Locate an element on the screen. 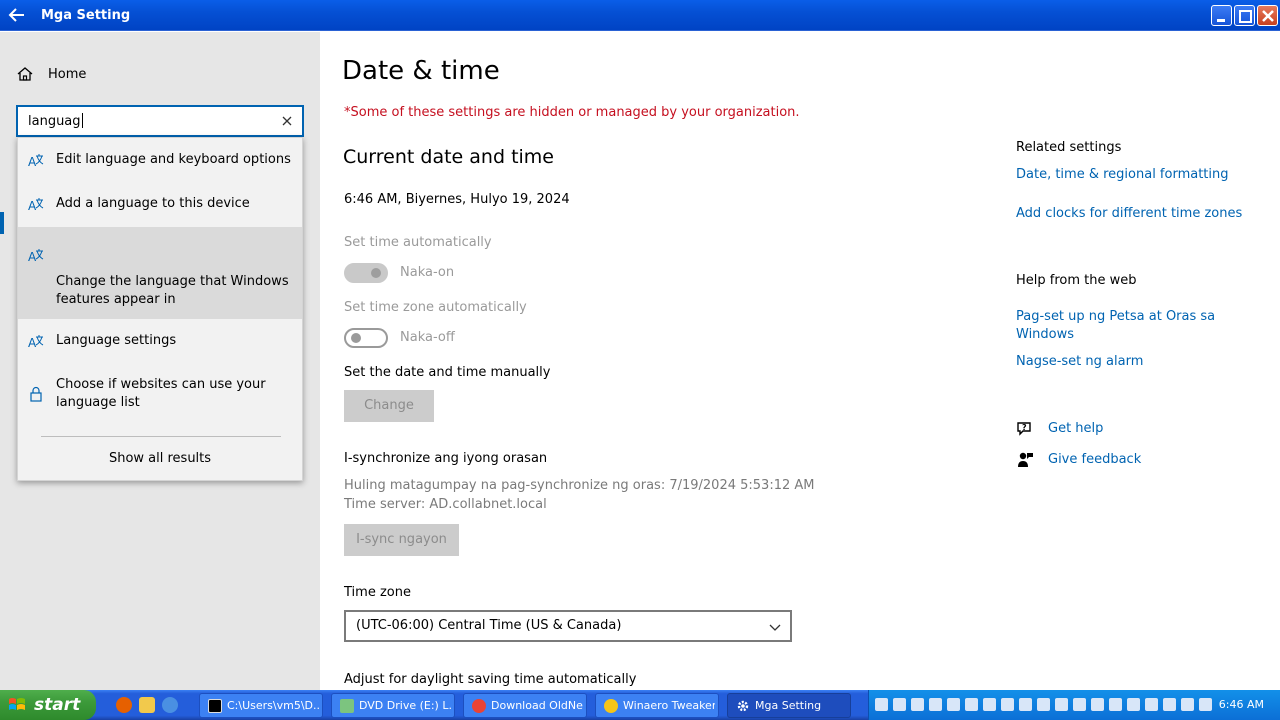 Image resolution: width=1280 pixels, height=720 pixels. taskbar-button-settings: Mga Setting is located at coordinates (789, 705).